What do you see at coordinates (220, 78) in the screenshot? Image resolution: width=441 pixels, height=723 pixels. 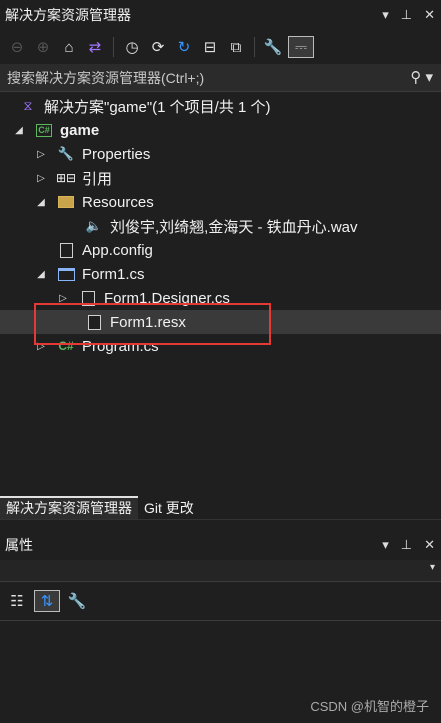 I see `search-input: 搜索解决方案资源管理器(Ctrl+;) ⚲ ▾` at bounding box center [220, 78].